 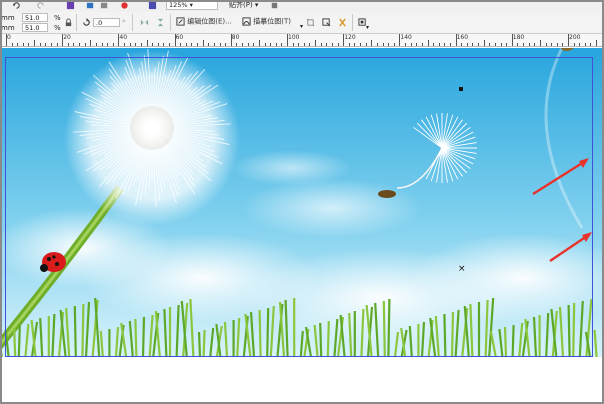 What do you see at coordinates (124, 5) in the screenshot?
I see `launcher-icon` at bounding box center [124, 5].